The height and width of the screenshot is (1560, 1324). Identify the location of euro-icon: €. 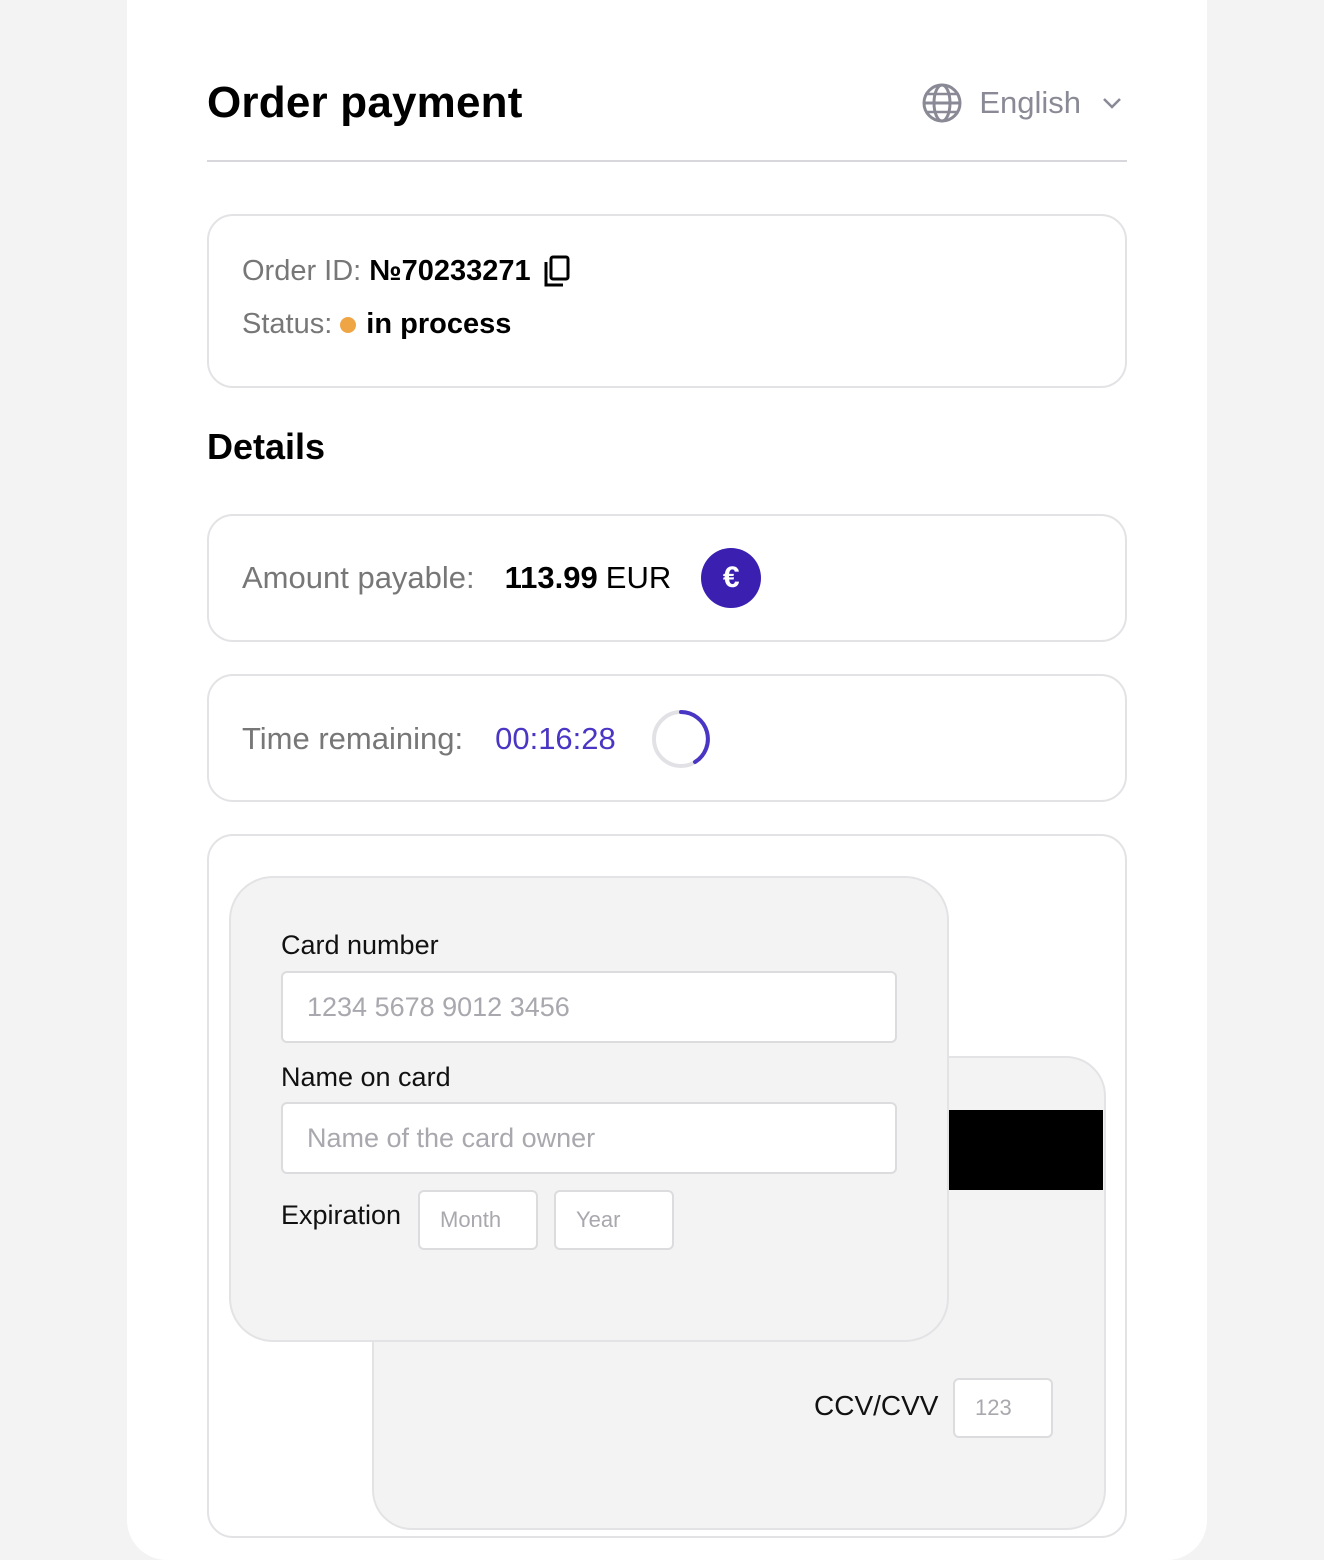
(731, 578).